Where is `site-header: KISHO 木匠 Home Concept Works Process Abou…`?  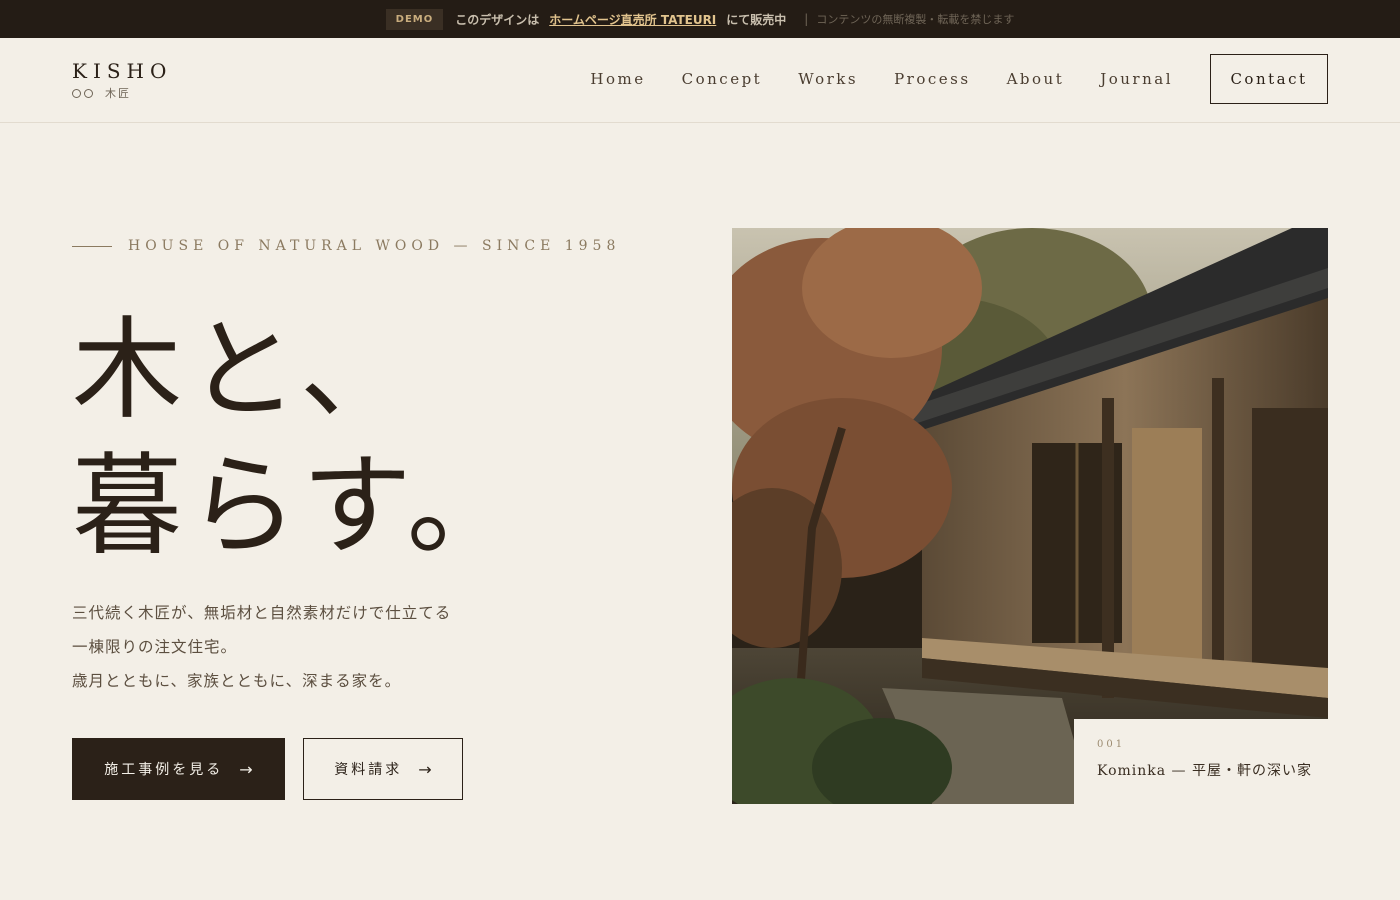 site-header: KISHO 木匠 Home Concept Works Process Abou… is located at coordinates (700, 80).